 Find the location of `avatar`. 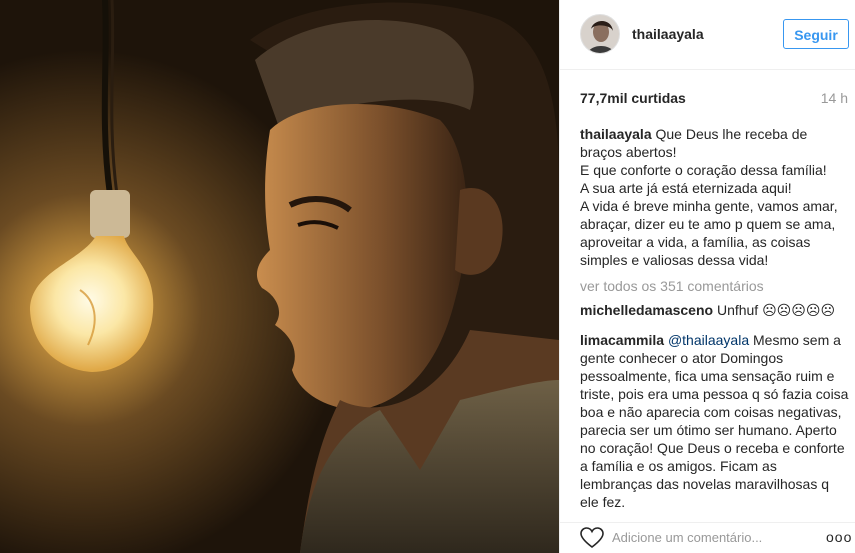

avatar is located at coordinates (600, 34).